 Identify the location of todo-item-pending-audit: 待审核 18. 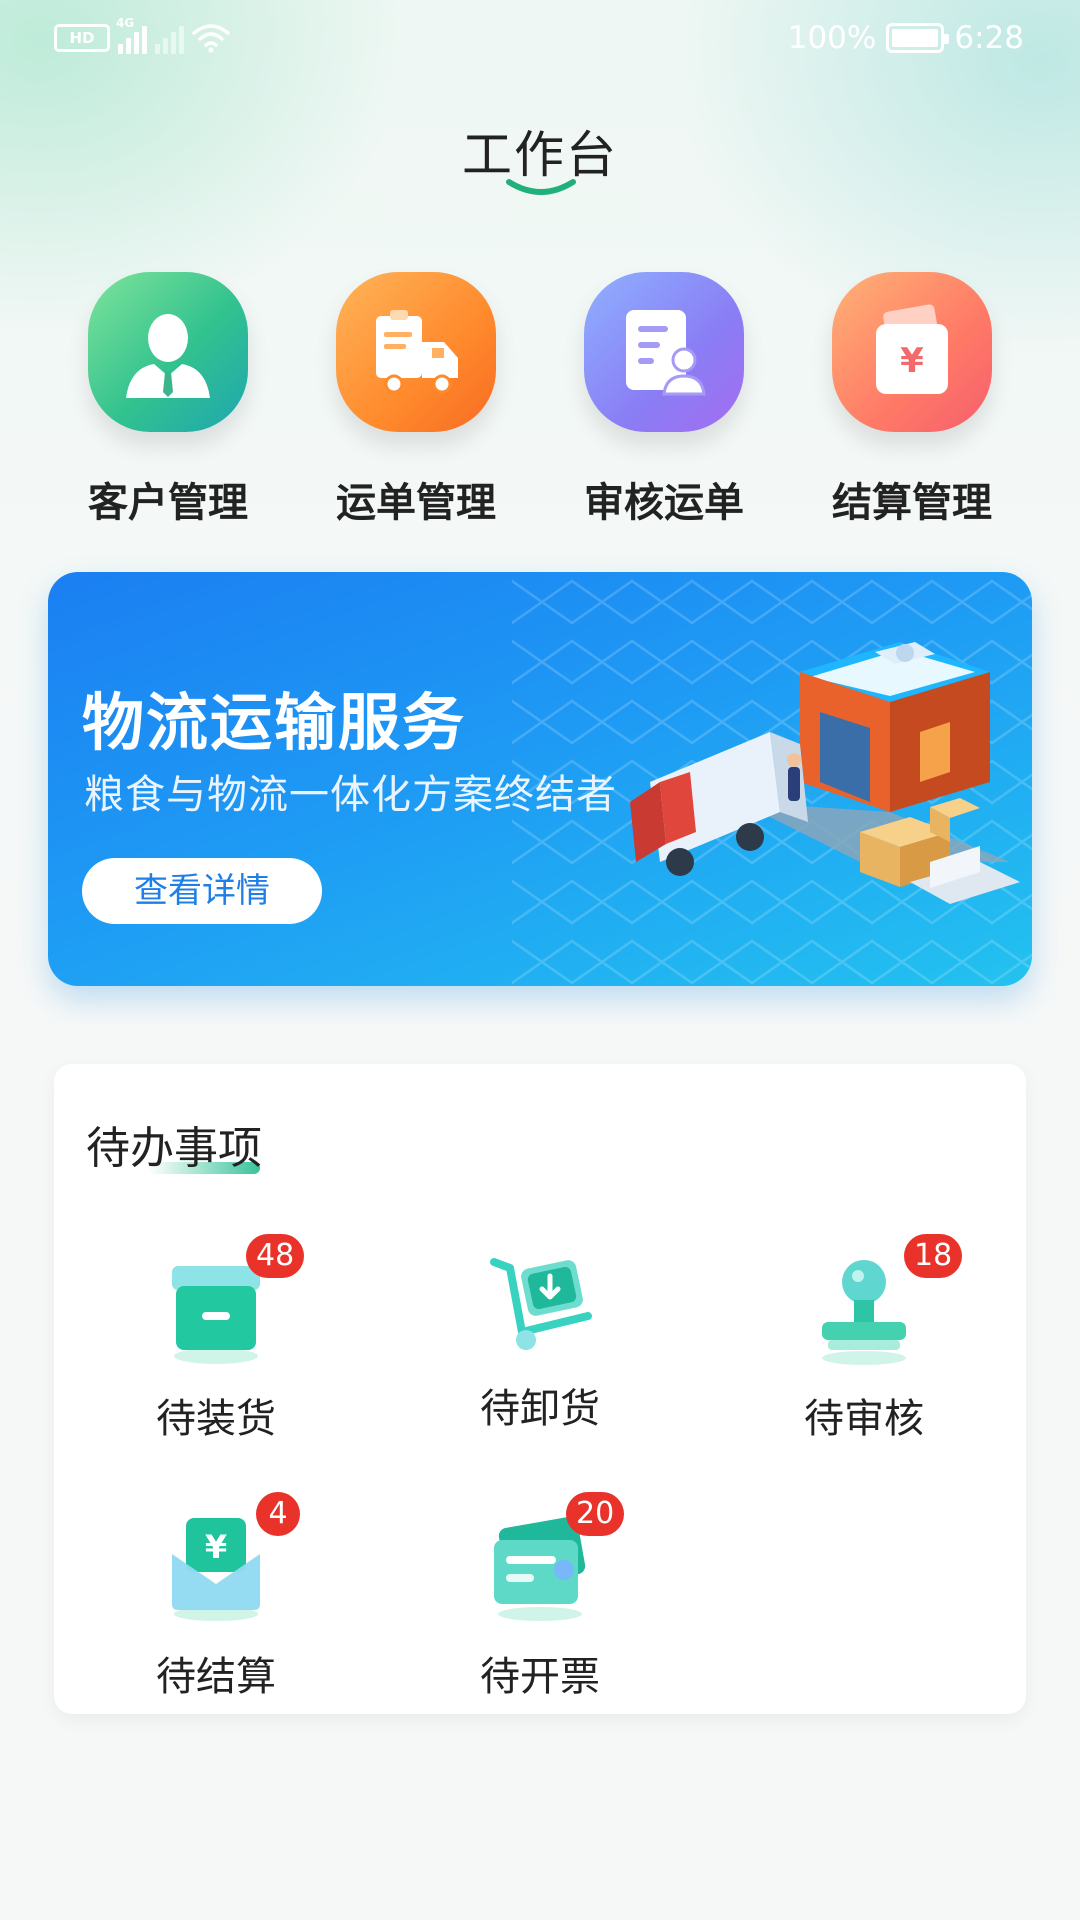
(864, 1345).